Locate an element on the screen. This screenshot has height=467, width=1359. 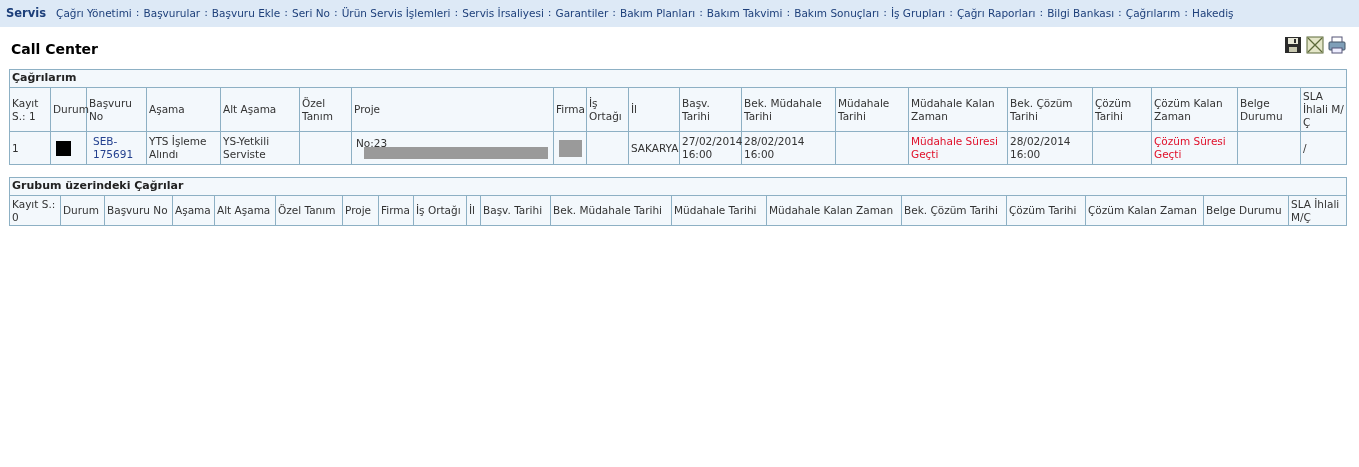
nav-link: Garantiler is located at coordinates (582, 13).